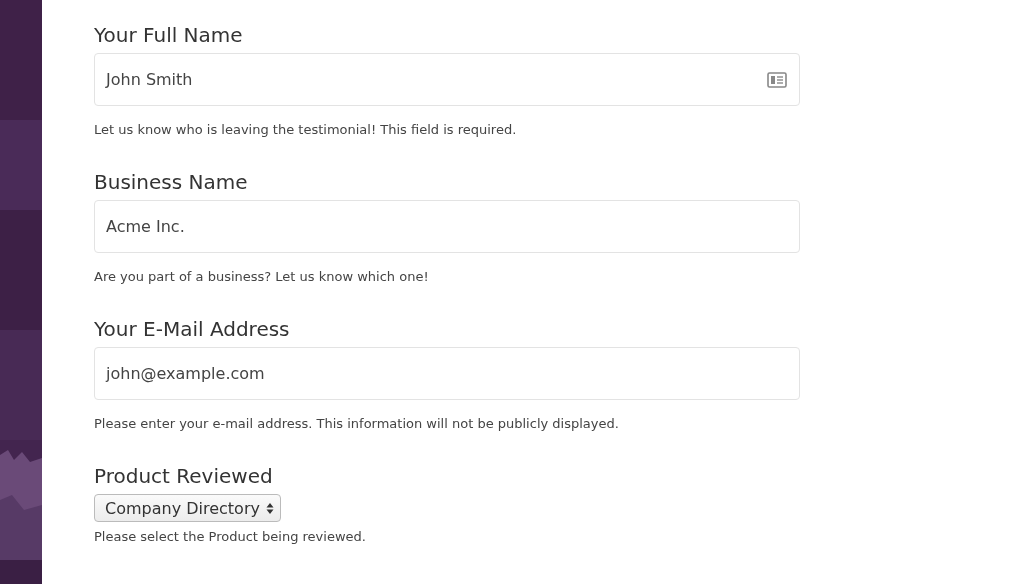 The height and width of the screenshot is (584, 1024). What do you see at coordinates (357, 424) in the screenshot?
I see `help-text: Please enter your e-mail address. This information will not be publicly displayed.` at bounding box center [357, 424].